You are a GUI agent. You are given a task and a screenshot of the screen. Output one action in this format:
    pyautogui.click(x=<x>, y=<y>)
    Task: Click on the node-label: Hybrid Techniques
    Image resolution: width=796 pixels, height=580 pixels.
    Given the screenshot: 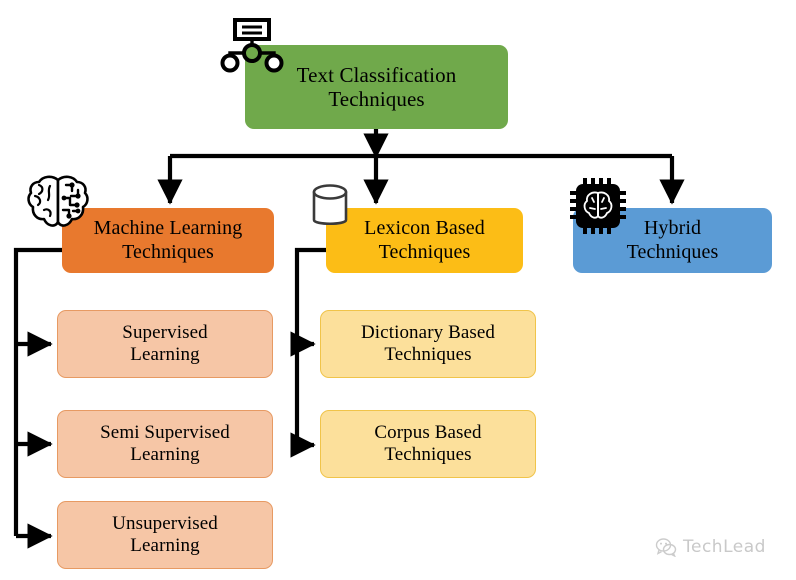 What is the action you would take?
    pyautogui.click(x=672, y=240)
    